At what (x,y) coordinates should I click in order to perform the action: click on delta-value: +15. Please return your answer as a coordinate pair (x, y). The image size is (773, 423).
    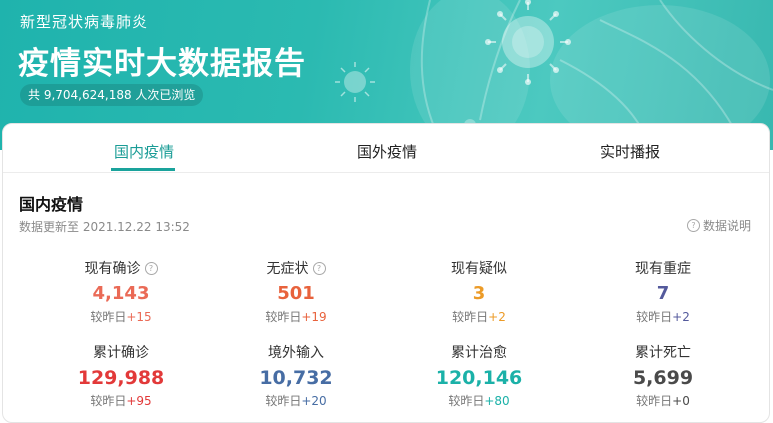
    Looking at the image, I should click on (139, 317).